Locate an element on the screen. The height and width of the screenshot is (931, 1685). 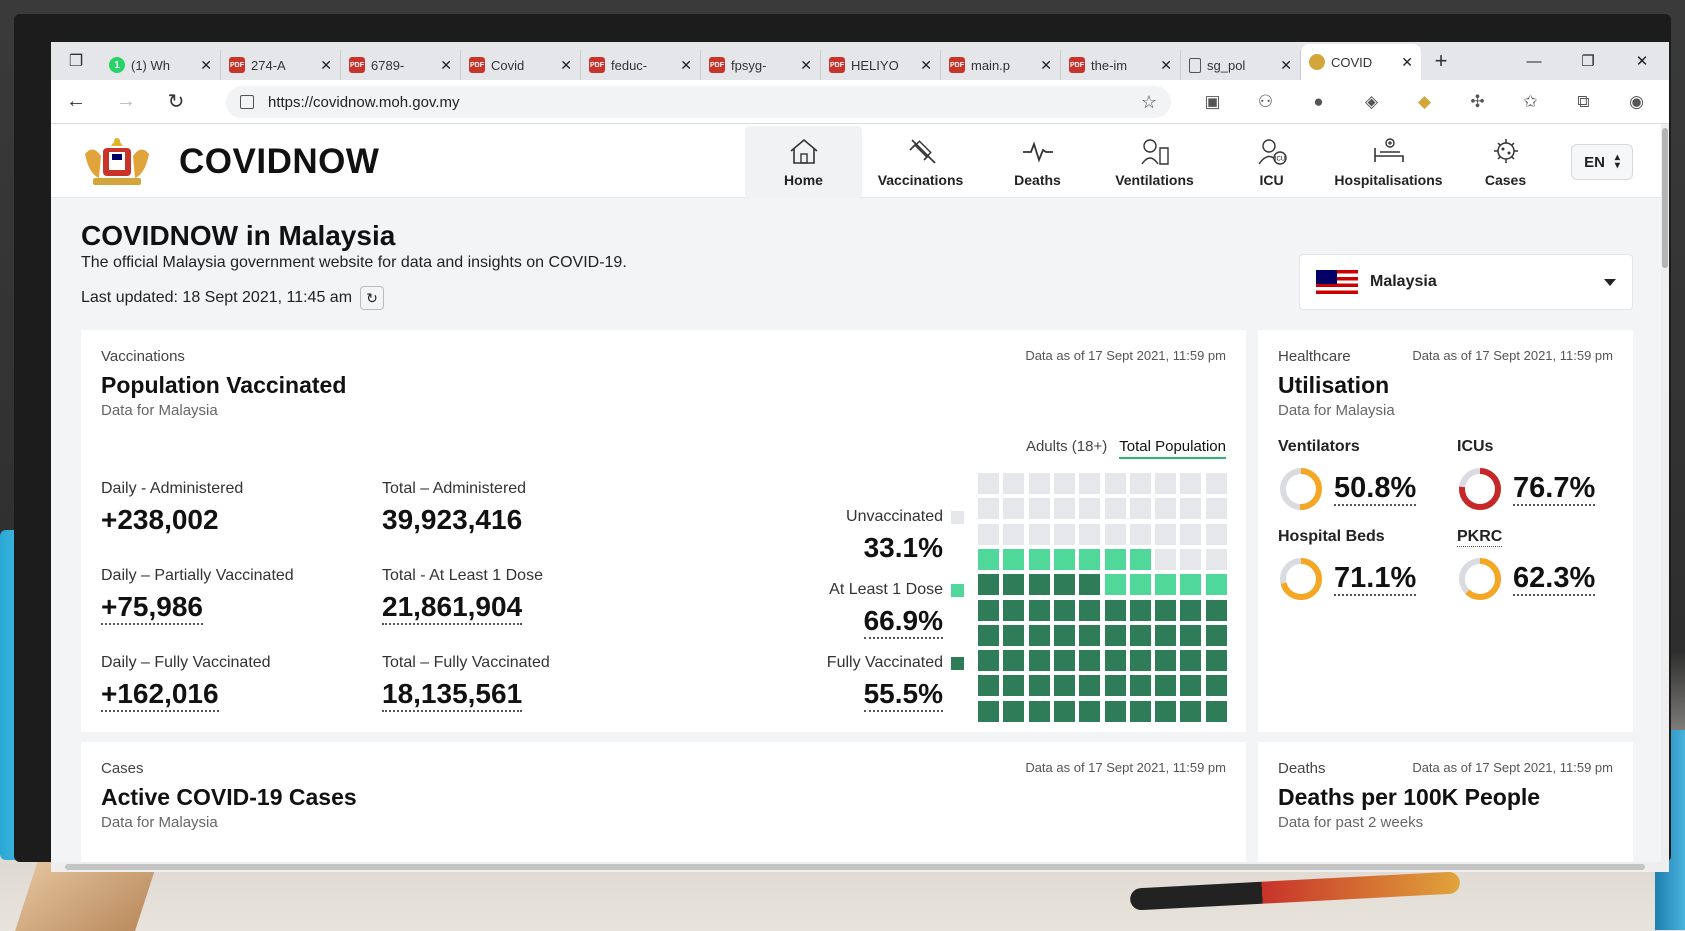
legend-value: 33.1% is located at coordinates (903, 548).